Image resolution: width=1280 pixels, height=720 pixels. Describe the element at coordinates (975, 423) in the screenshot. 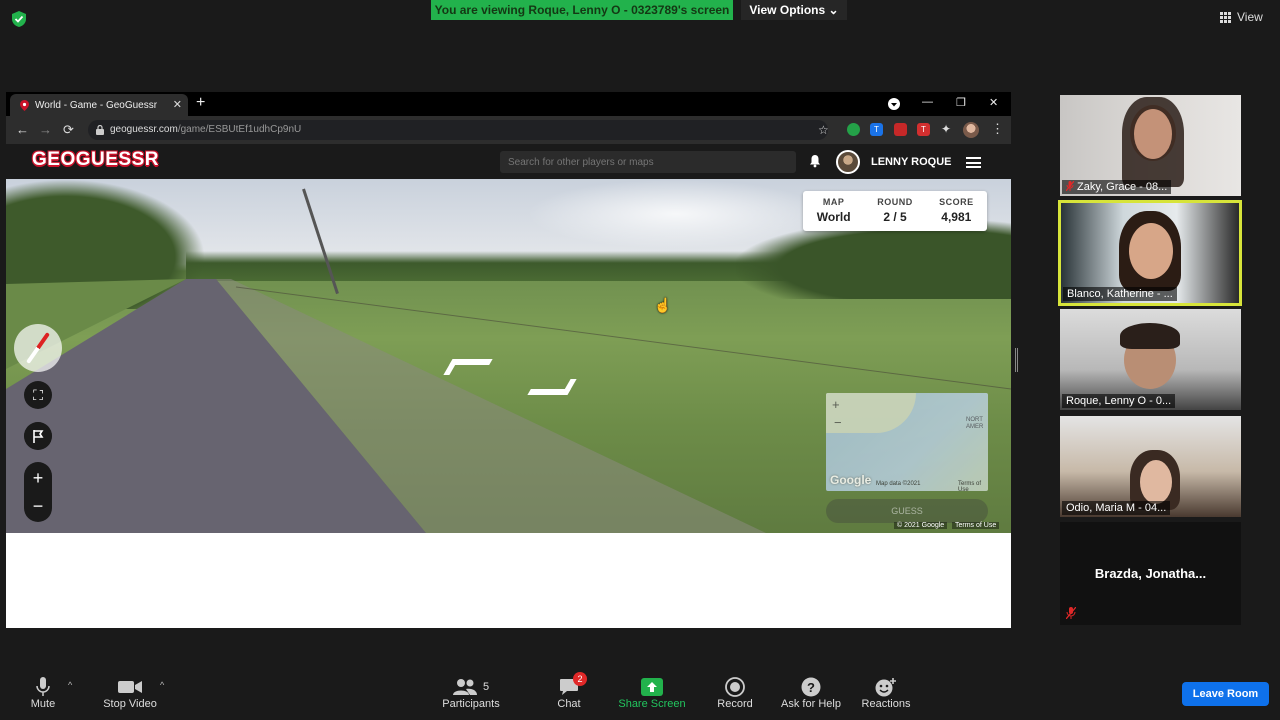

I see `minimap-region-label: NORT AMER` at that location.